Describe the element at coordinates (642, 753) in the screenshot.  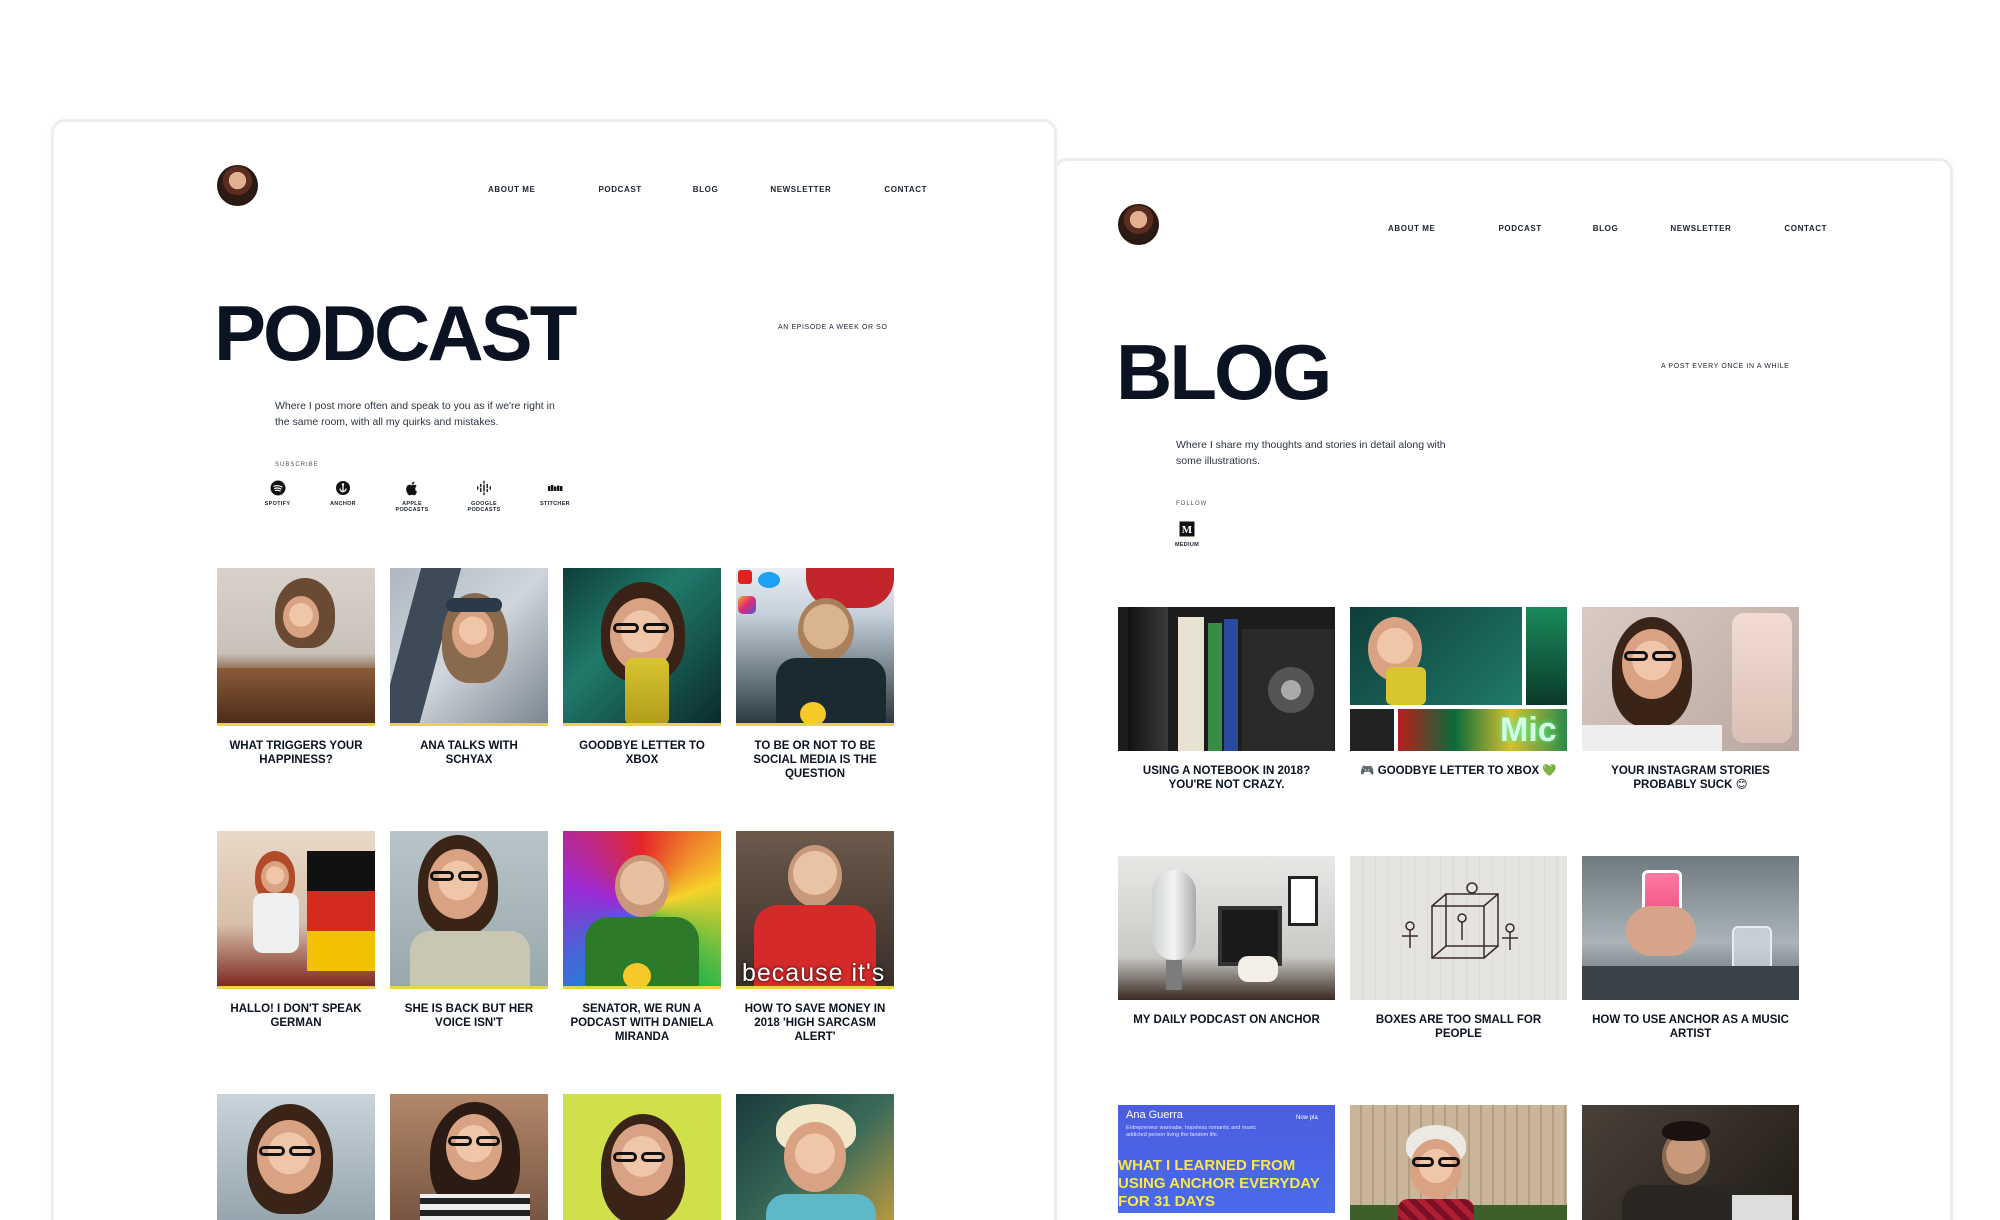
I see `episode-title: GOODBYE LETTER TO XBOX` at that location.